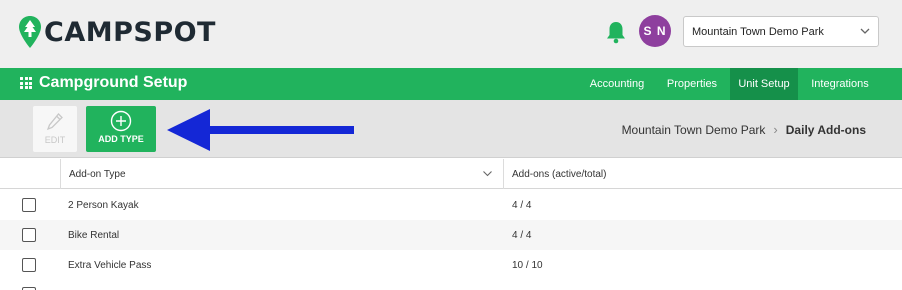 The image size is (902, 290). I want to click on column-header-addons-count: Add-ons (active/total), so click(702, 174).